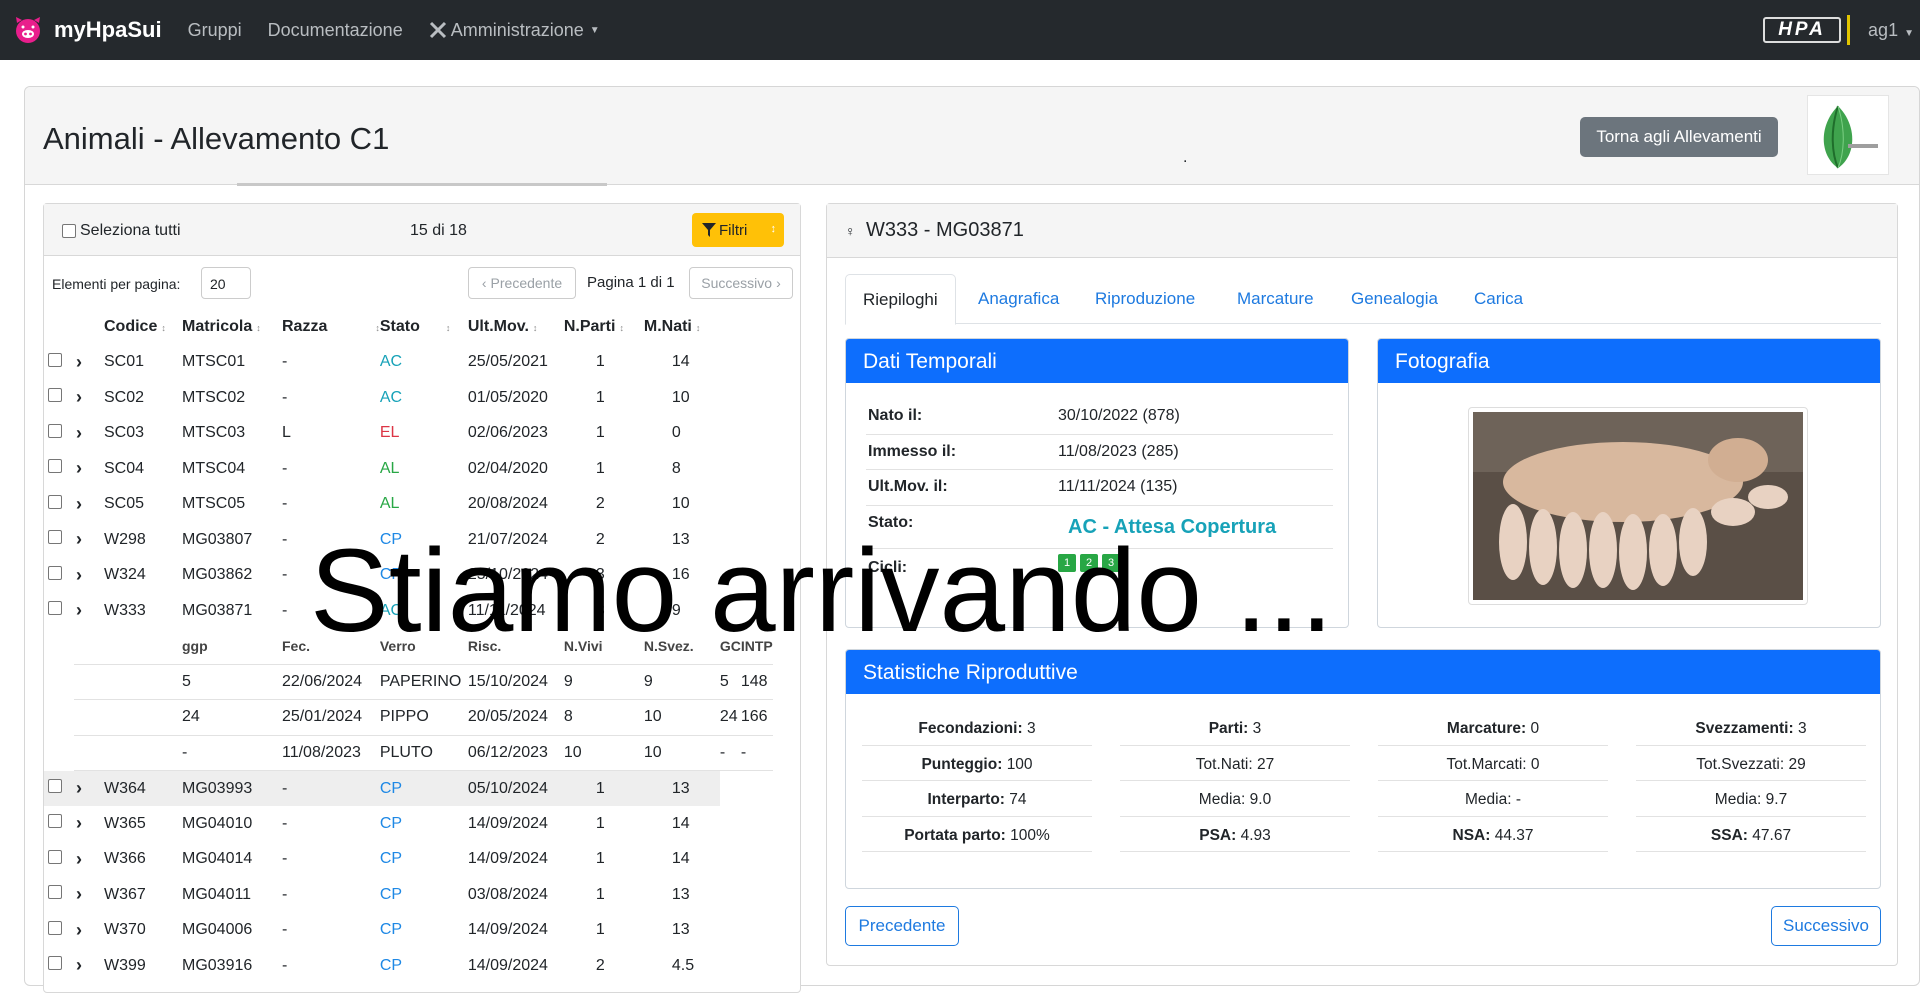 The height and width of the screenshot is (993, 1920). Describe the element at coordinates (215, 30) in the screenshot. I see `nav-gruppi: Gruppi` at that location.